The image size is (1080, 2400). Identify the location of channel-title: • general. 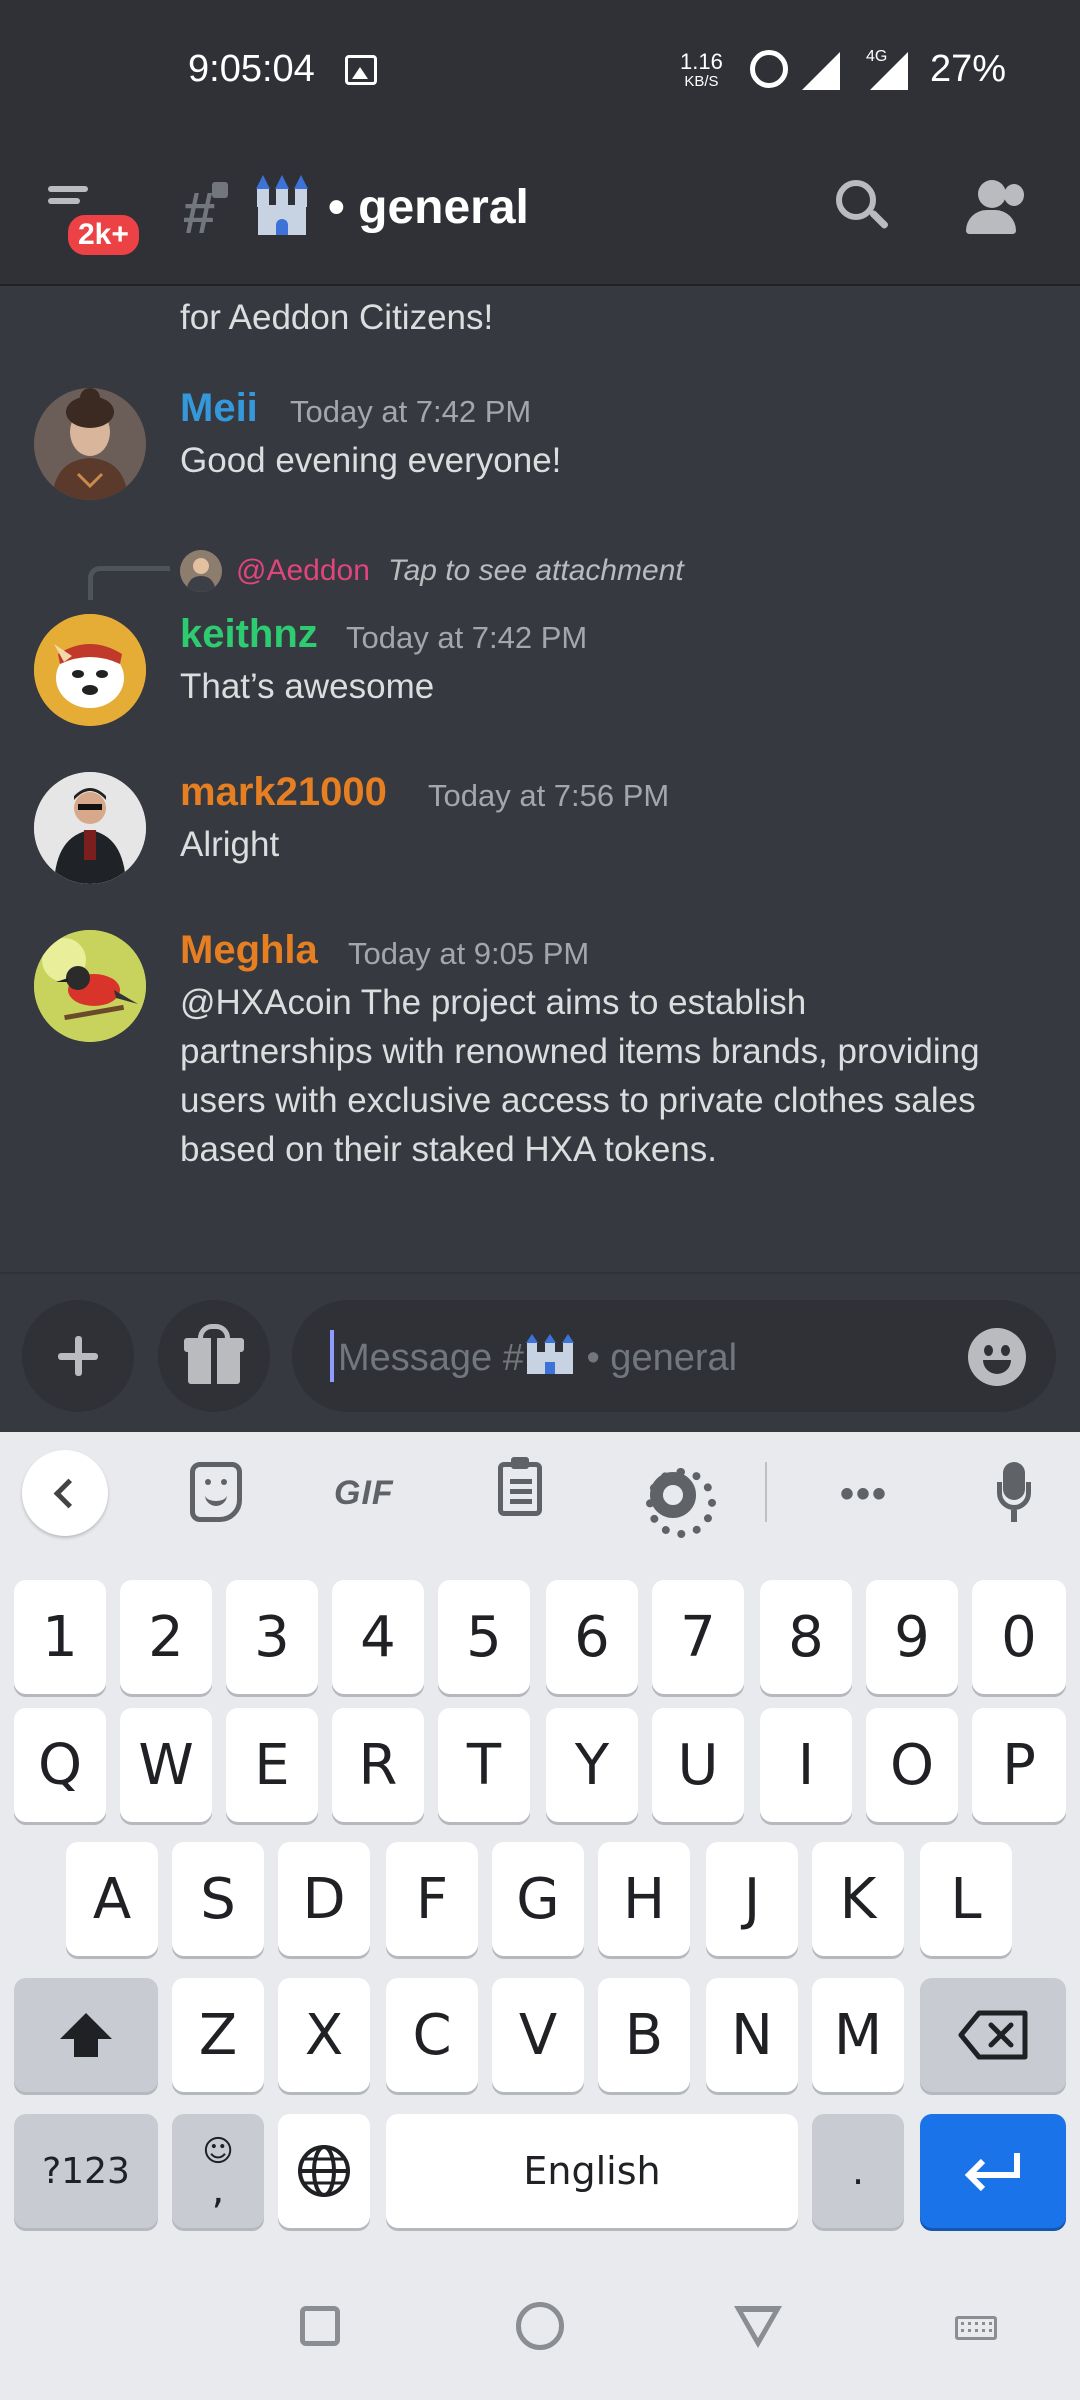
(428, 207).